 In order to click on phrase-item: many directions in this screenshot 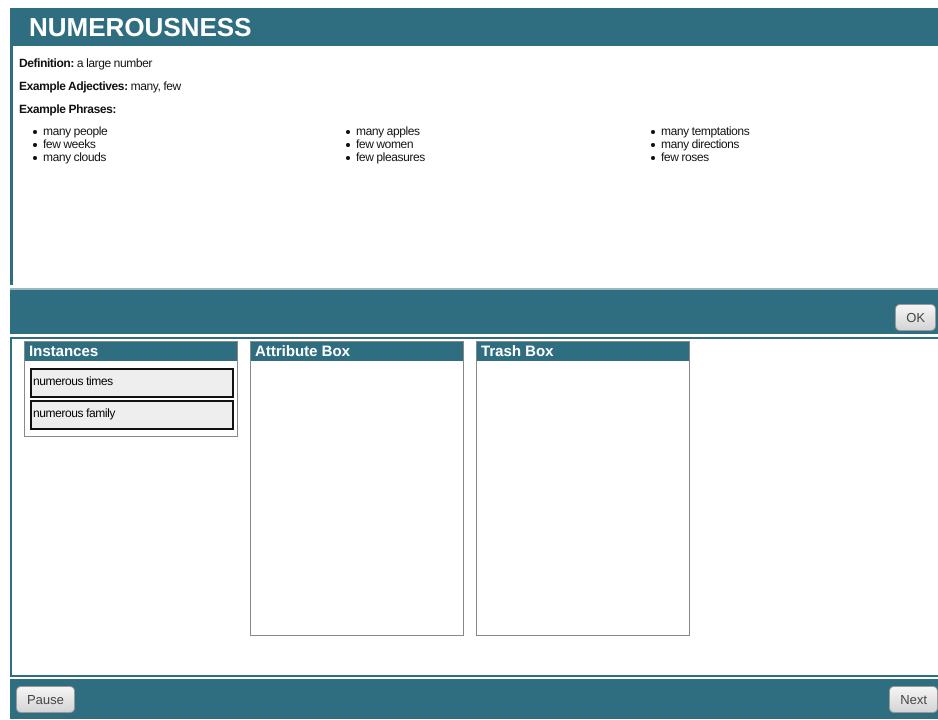, I will do `click(700, 144)`.